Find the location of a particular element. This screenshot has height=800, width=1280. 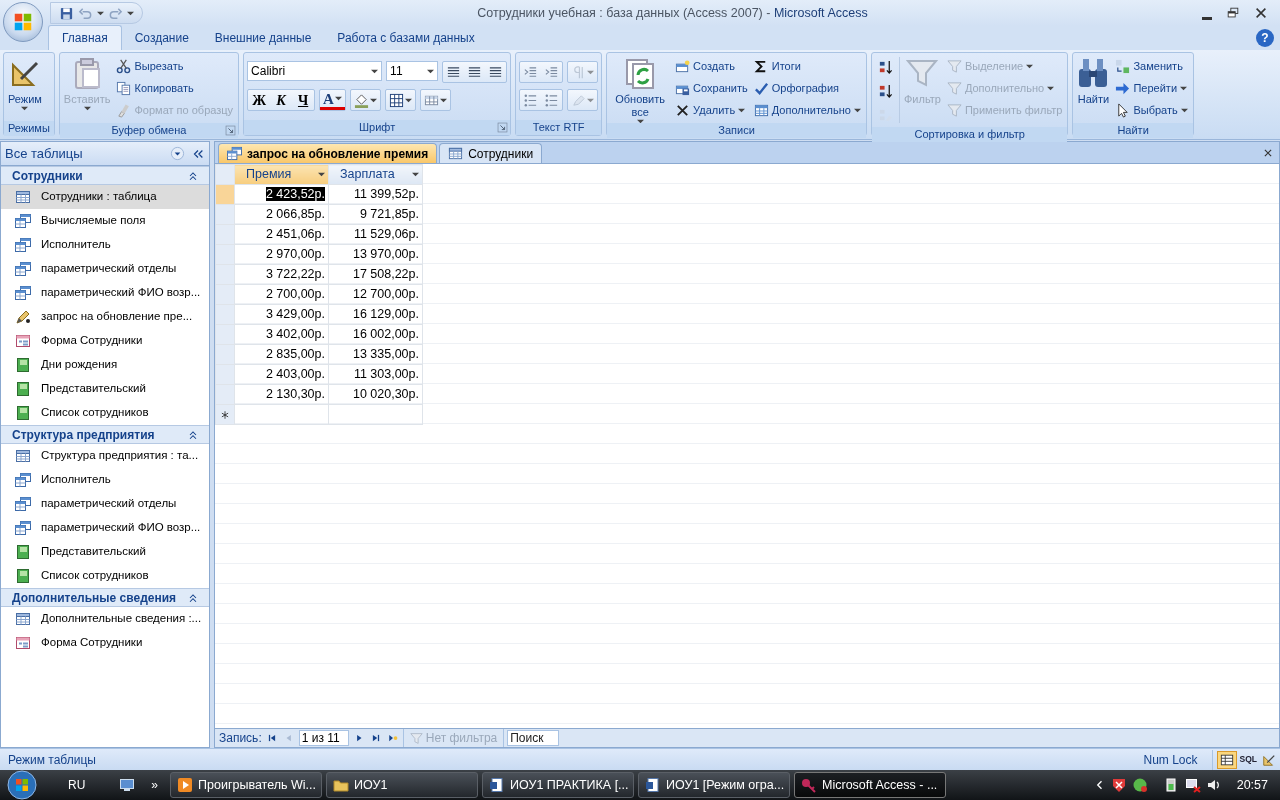

restore-button is located at coordinates (1233, 13).